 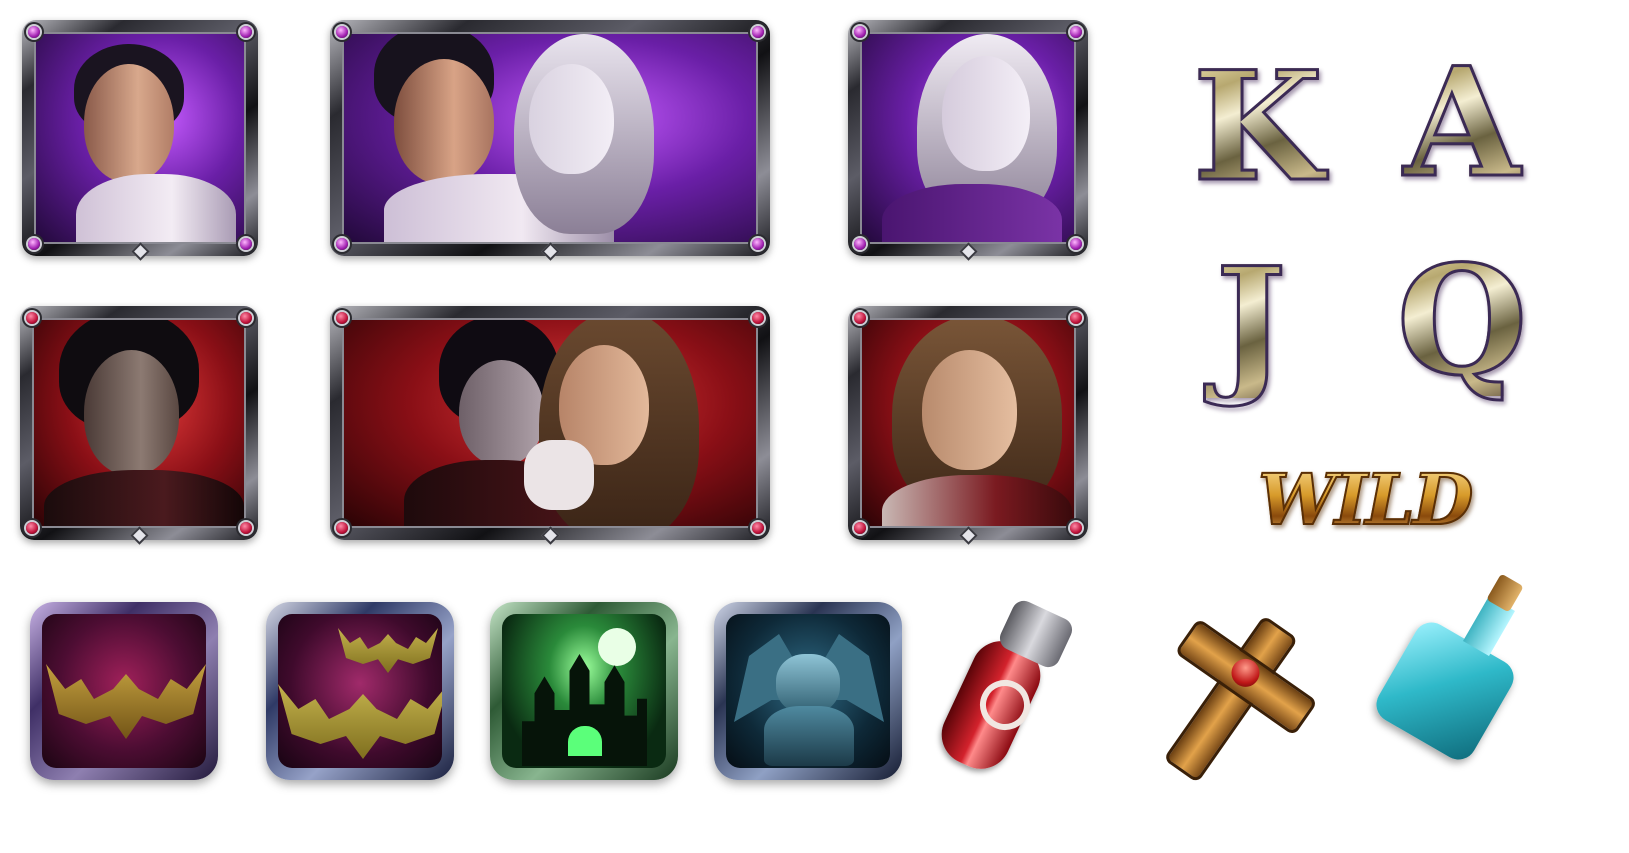 I want to click on cross-icon, so click(x=1230, y=694).